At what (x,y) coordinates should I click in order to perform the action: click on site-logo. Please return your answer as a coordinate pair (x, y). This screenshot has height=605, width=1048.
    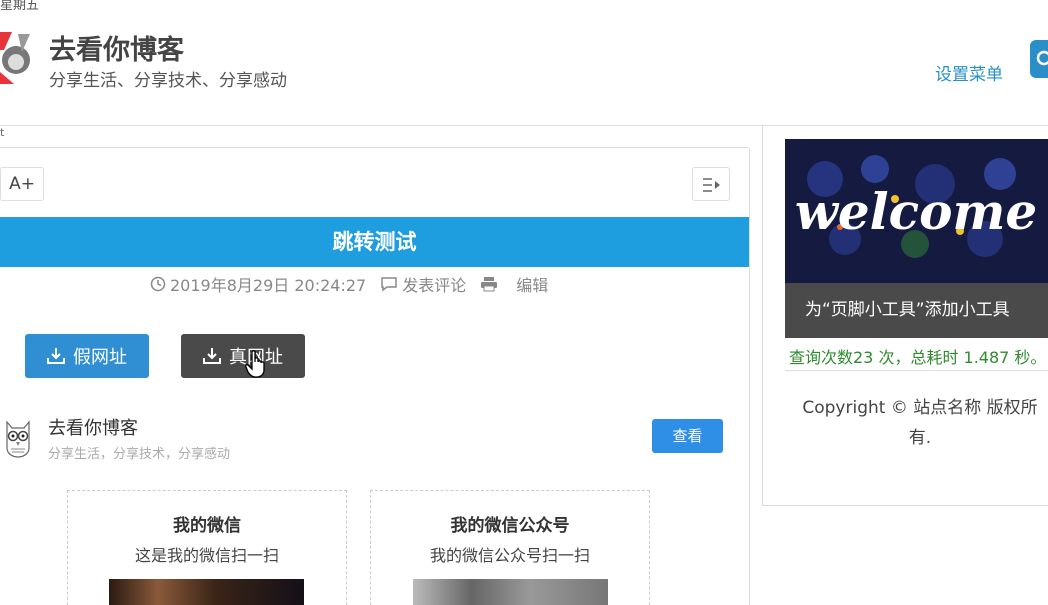
    Looking at the image, I should click on (20, 56).